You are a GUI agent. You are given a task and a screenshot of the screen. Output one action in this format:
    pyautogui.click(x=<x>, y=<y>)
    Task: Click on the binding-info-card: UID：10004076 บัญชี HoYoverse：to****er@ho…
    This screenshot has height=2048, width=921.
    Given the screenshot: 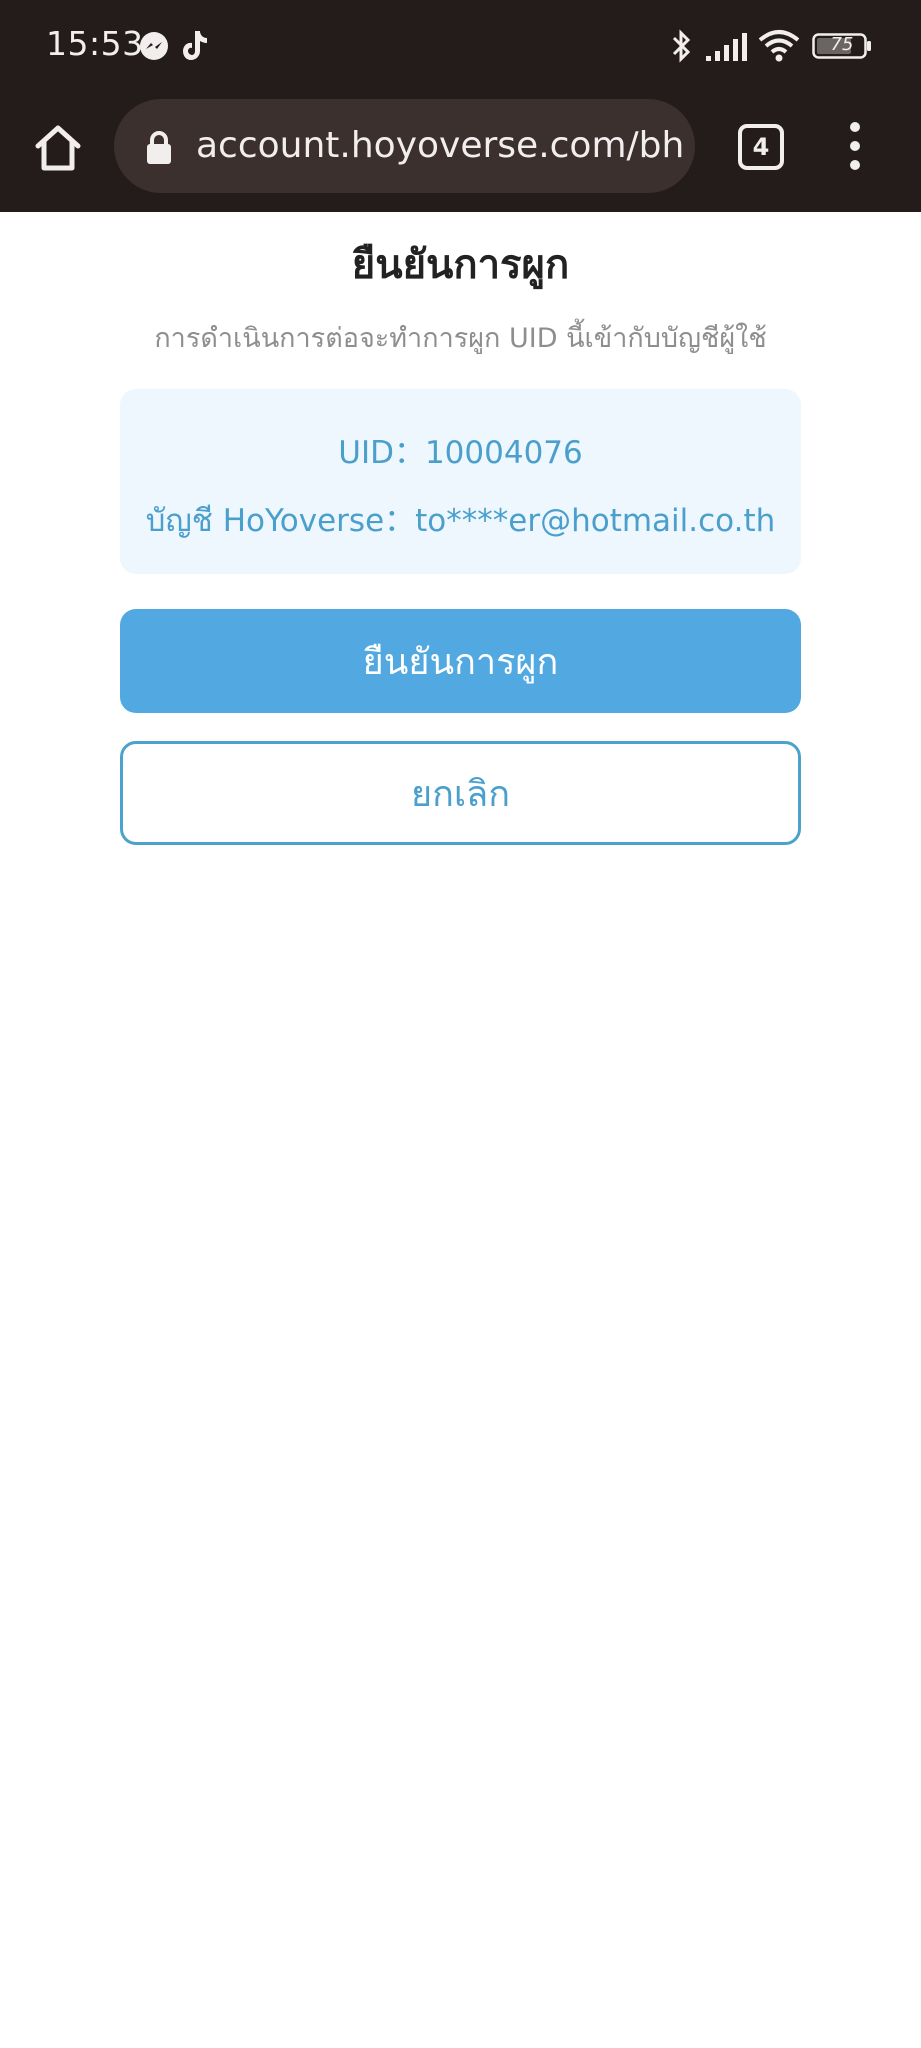 What is the action you would take?
    pyautogui.click(x=460, y=481)
    